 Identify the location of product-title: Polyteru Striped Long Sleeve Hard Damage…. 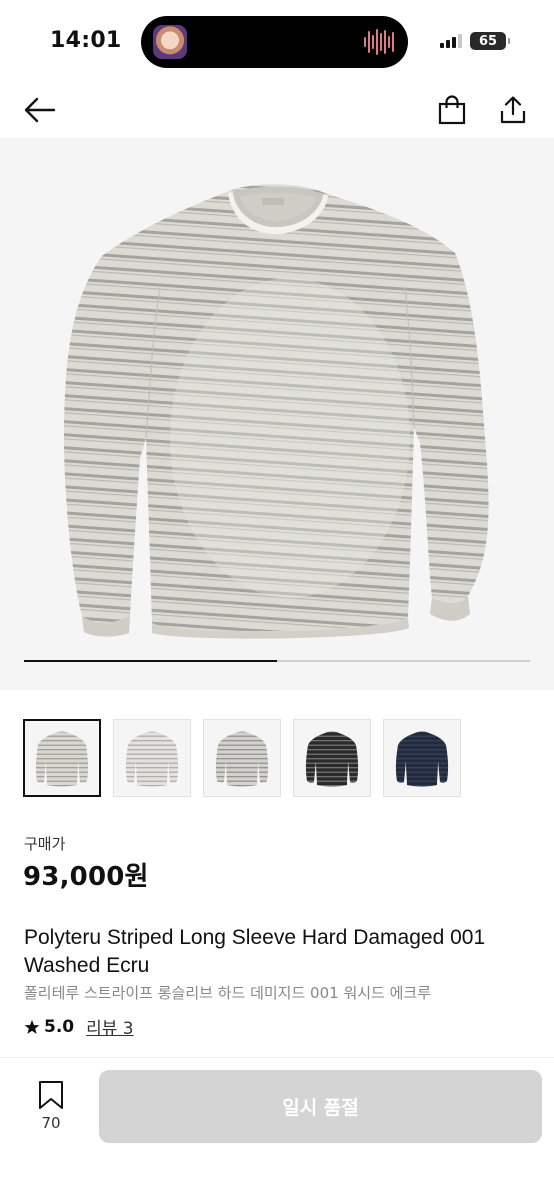
(255, 951).